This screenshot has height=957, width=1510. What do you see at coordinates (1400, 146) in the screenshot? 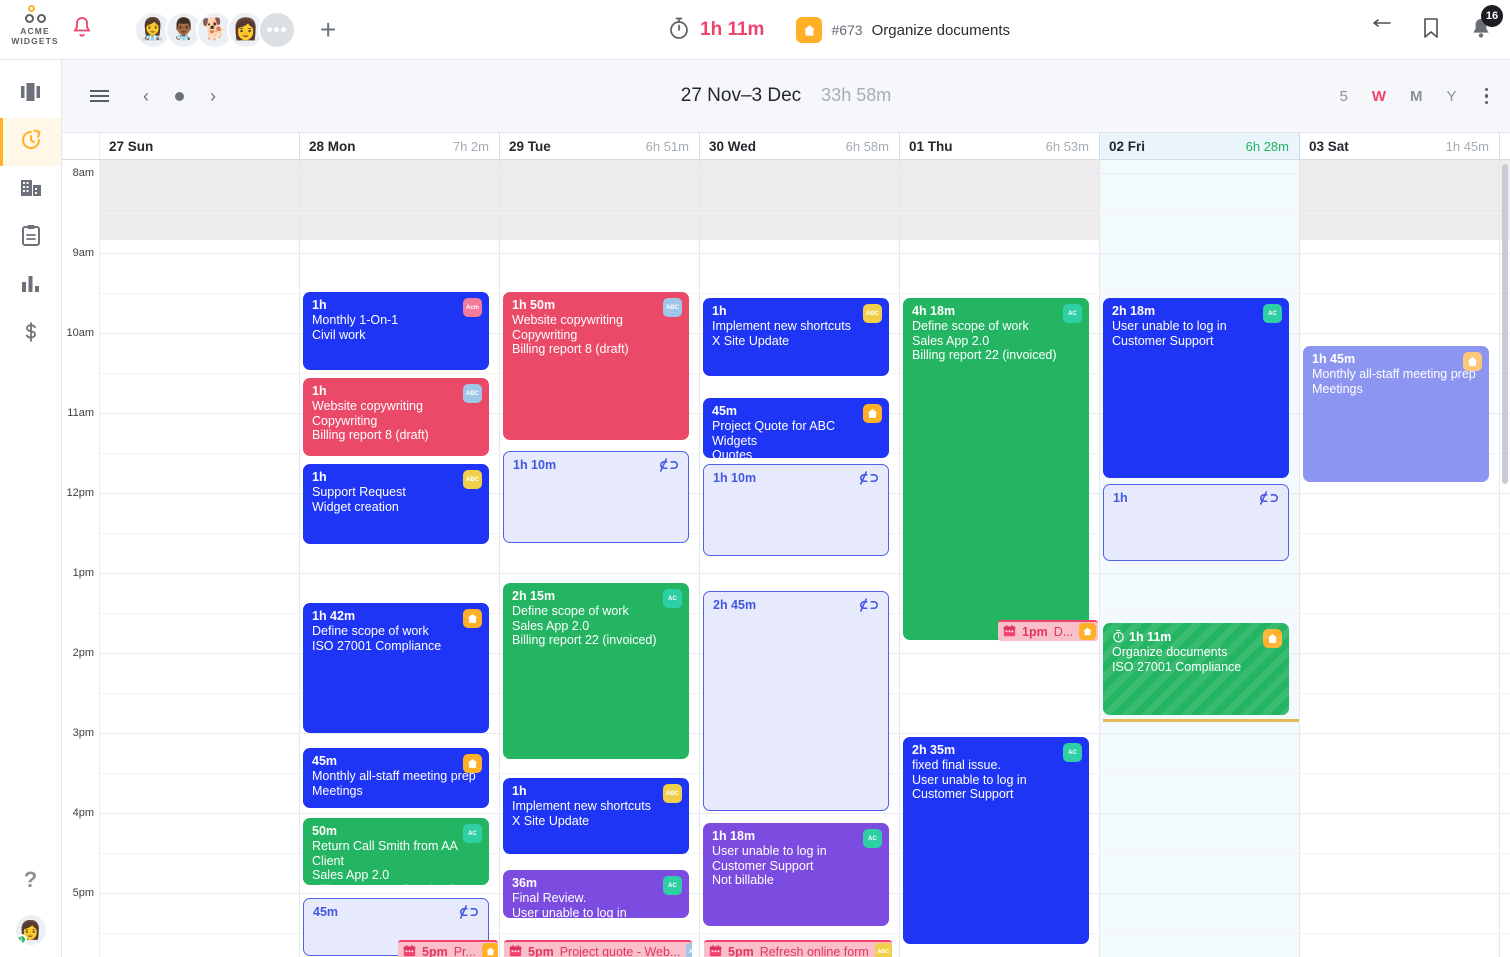
I see `day-header-sat: 03 Sat 1h 45m` at bounding box center [1400, 146].